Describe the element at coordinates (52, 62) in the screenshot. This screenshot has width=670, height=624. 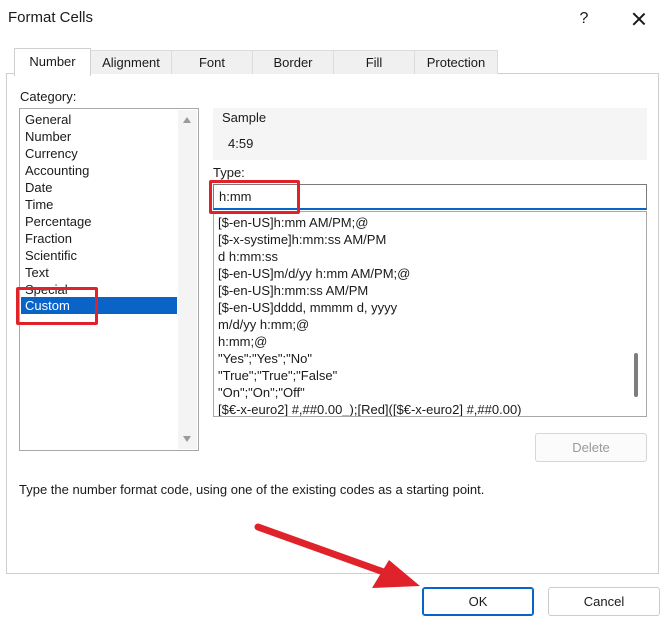
I see `tab-number: Number` at that location.